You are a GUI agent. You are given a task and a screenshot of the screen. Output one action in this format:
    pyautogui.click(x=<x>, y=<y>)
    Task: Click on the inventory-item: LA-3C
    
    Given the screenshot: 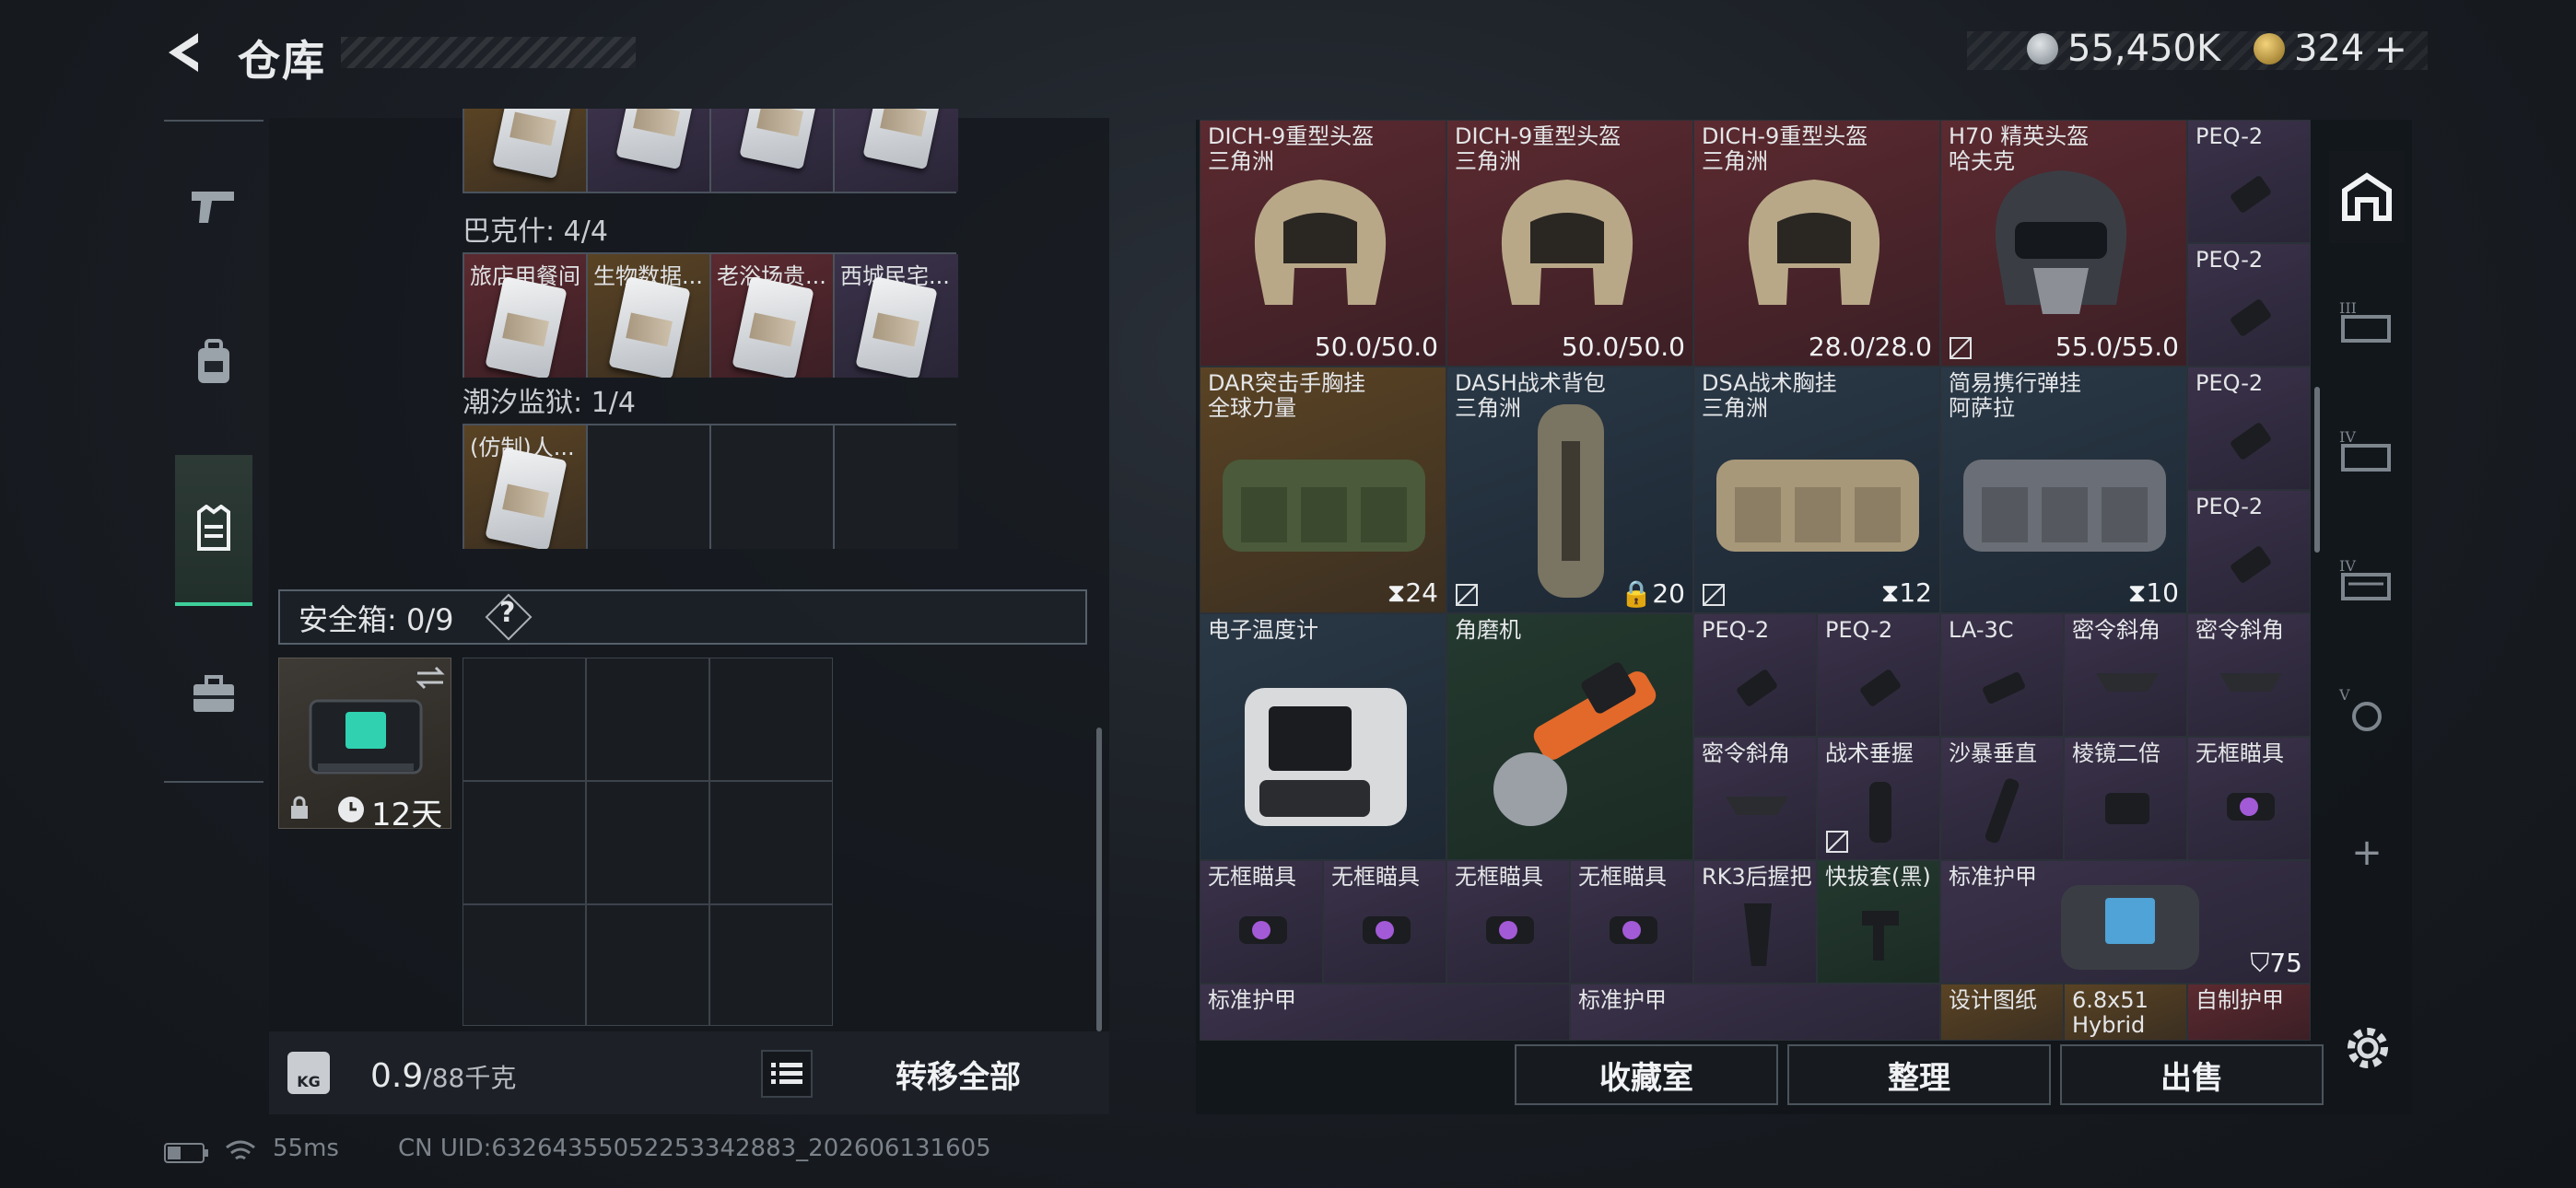 What is the action you would take?
    pyautogui.click(x=2002, y=675)
    